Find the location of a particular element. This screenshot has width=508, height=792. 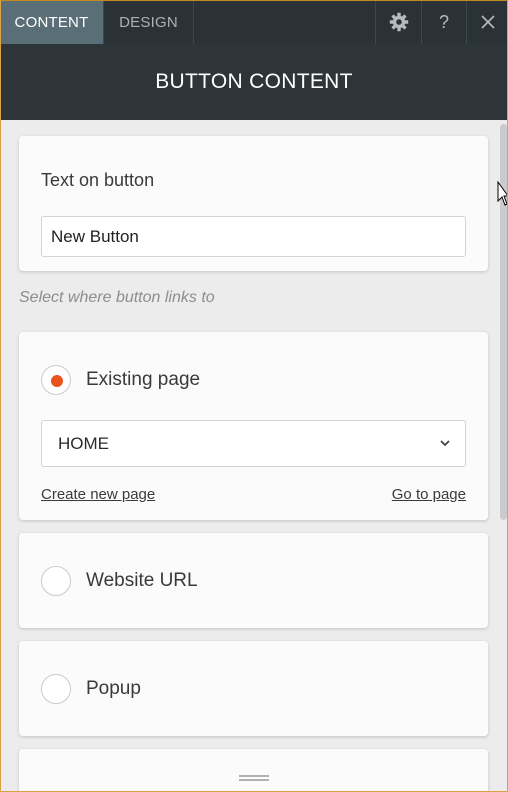

existing-page-radio is located at coordinates (56, 380).